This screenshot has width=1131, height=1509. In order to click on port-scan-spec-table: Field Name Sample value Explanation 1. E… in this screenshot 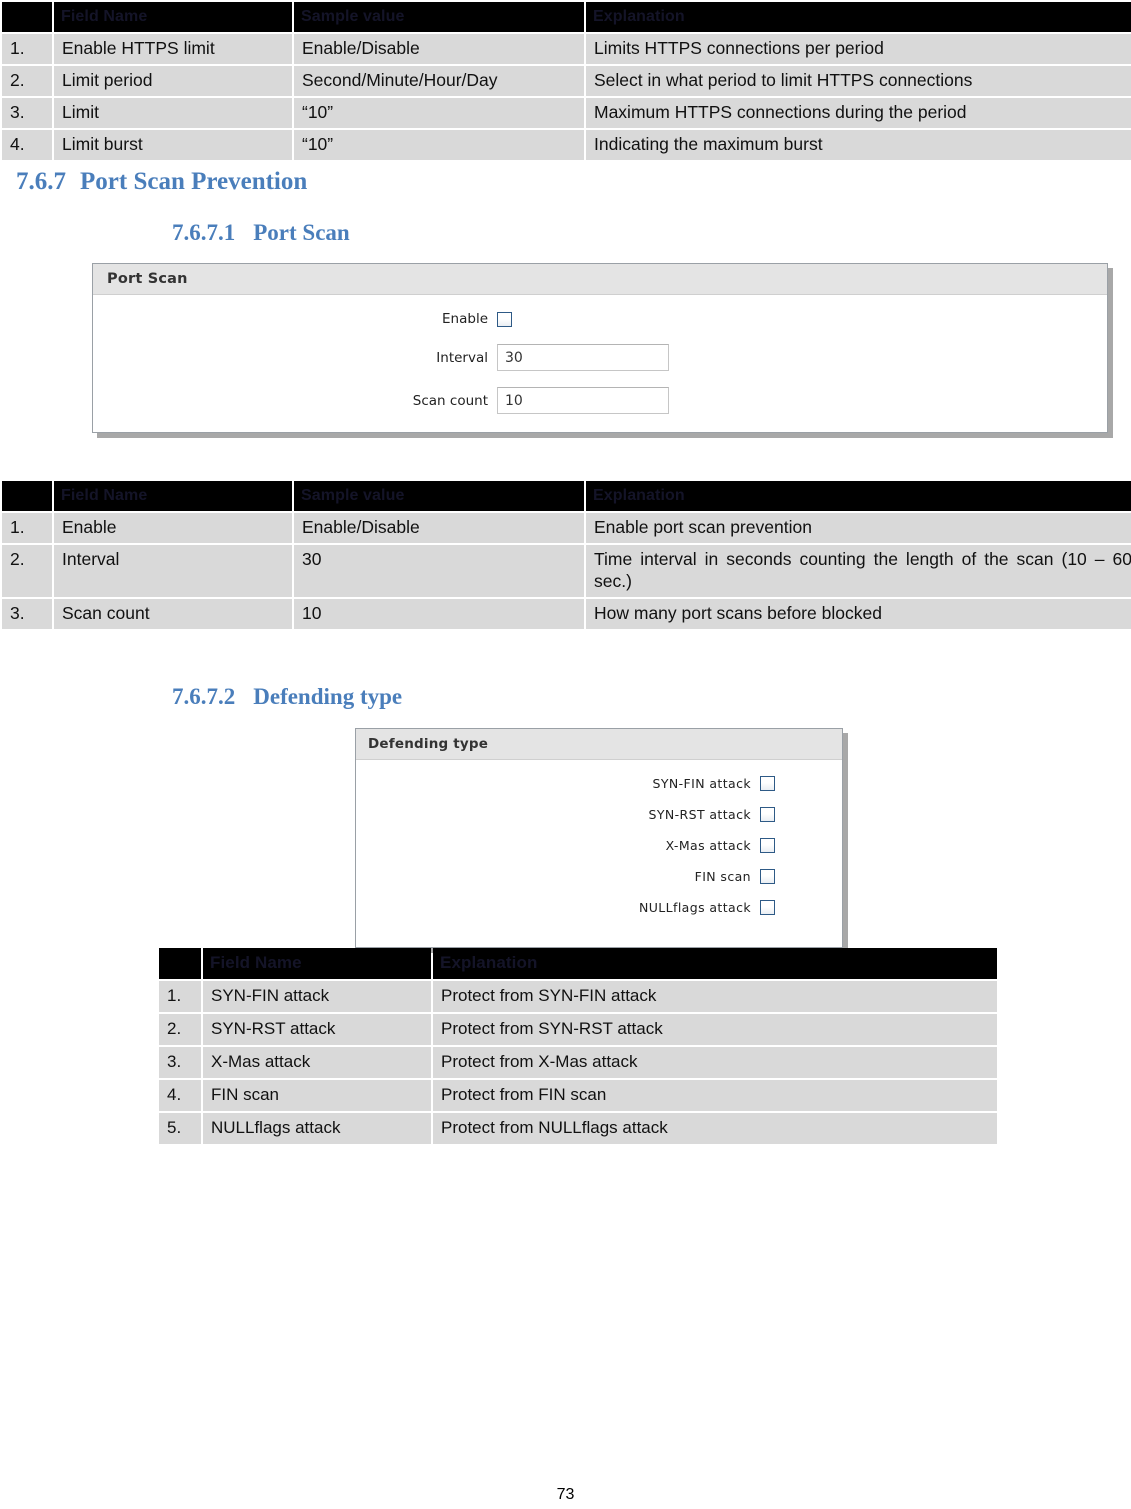, I will do `click(565, 555)`.